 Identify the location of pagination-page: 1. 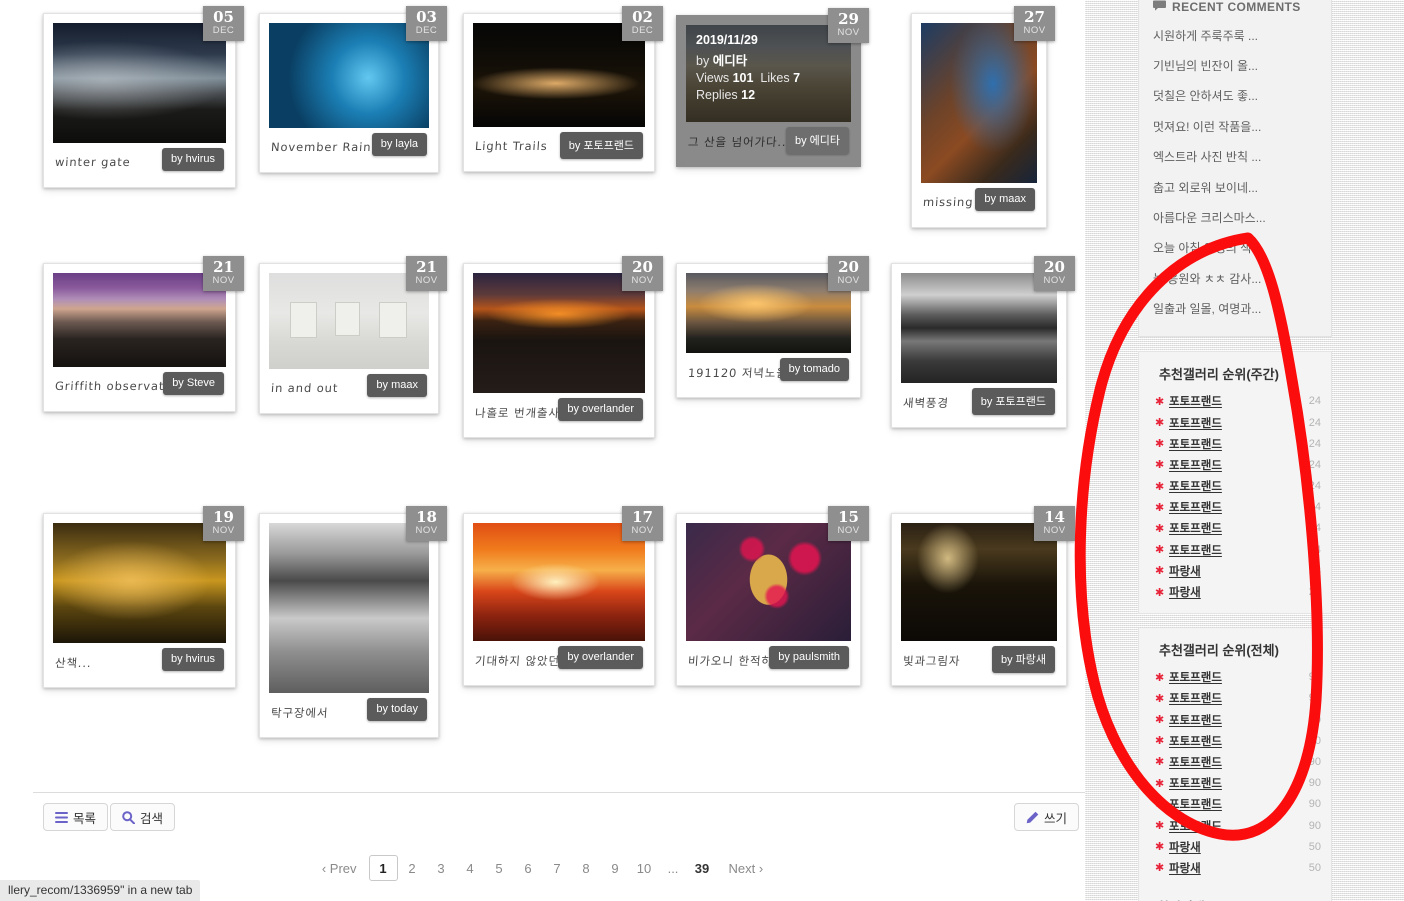
(383, 868).